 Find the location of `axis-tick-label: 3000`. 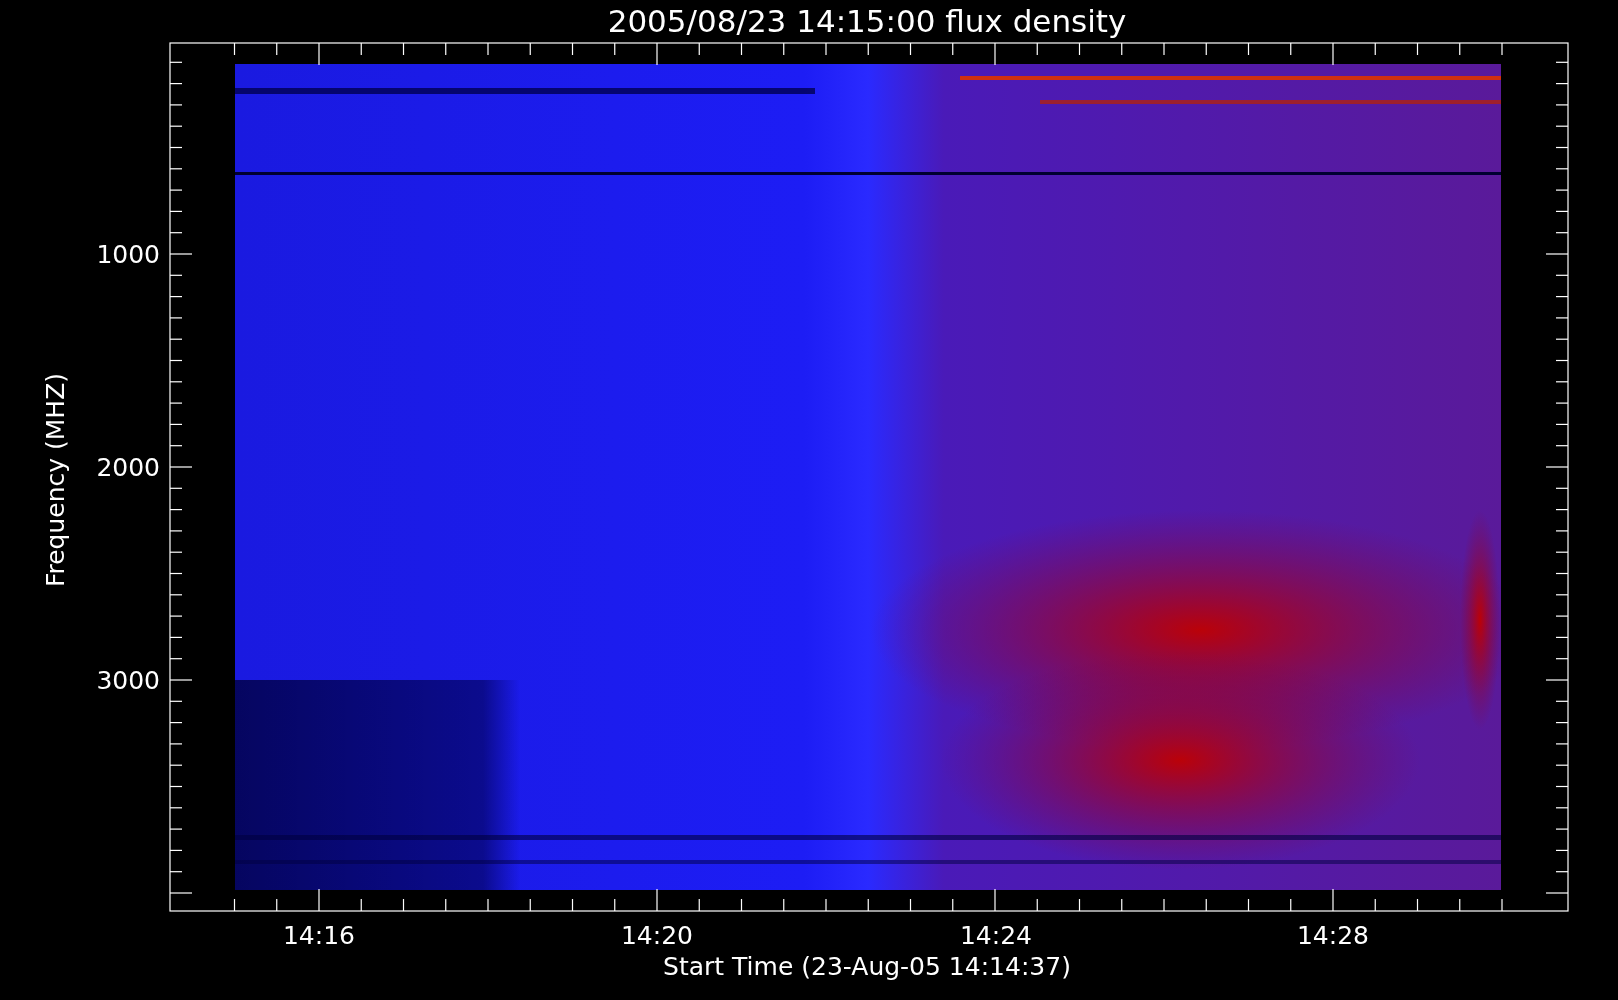

axis-tick-label: 3000 is located at coordinates (128, 680).